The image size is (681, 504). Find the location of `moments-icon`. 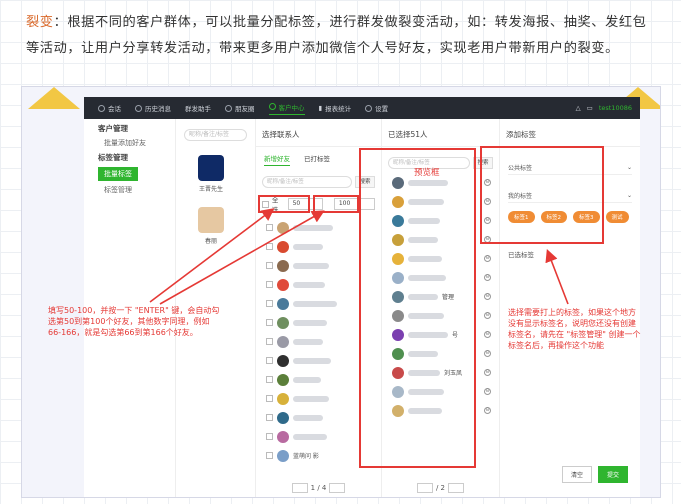

moments-icon is located at coordinates (228, 108).